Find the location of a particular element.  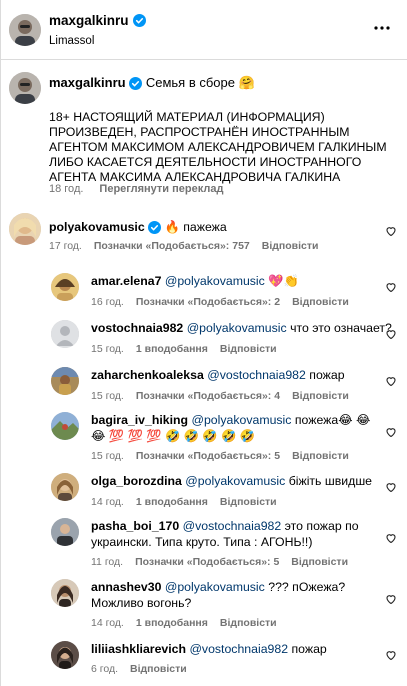

see-translation-link: Переглянути переклад is located at coordinates (161, 189).